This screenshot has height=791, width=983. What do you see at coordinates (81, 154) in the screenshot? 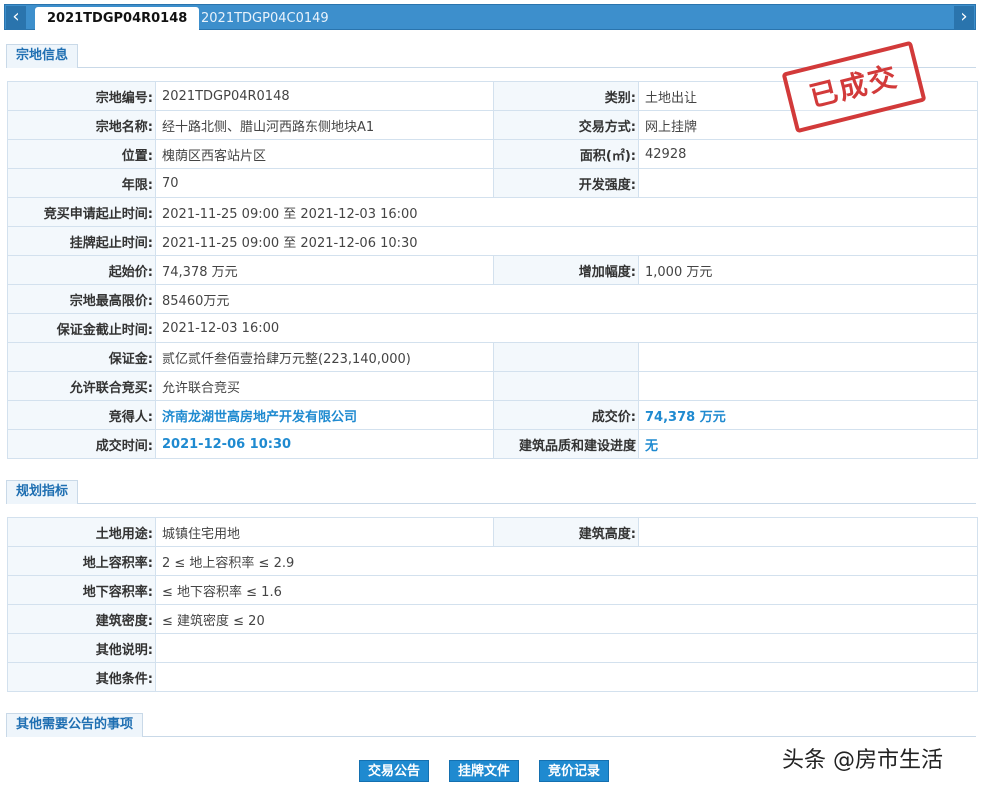
I see `location-label: 位置:` at bounding box center [81, 154].